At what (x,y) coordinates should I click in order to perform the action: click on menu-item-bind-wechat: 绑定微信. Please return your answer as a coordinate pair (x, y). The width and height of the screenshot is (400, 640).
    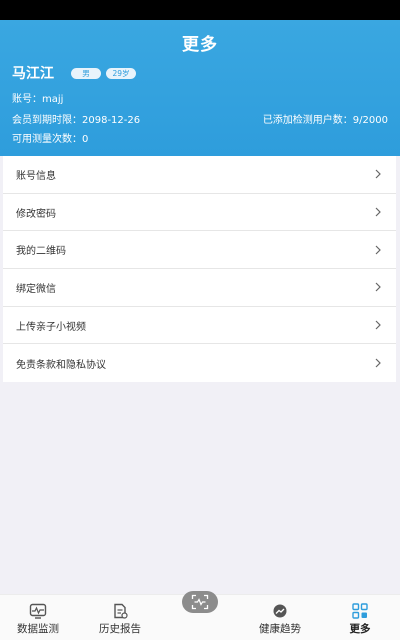
    Looking at the image, I should click on (199, 288).